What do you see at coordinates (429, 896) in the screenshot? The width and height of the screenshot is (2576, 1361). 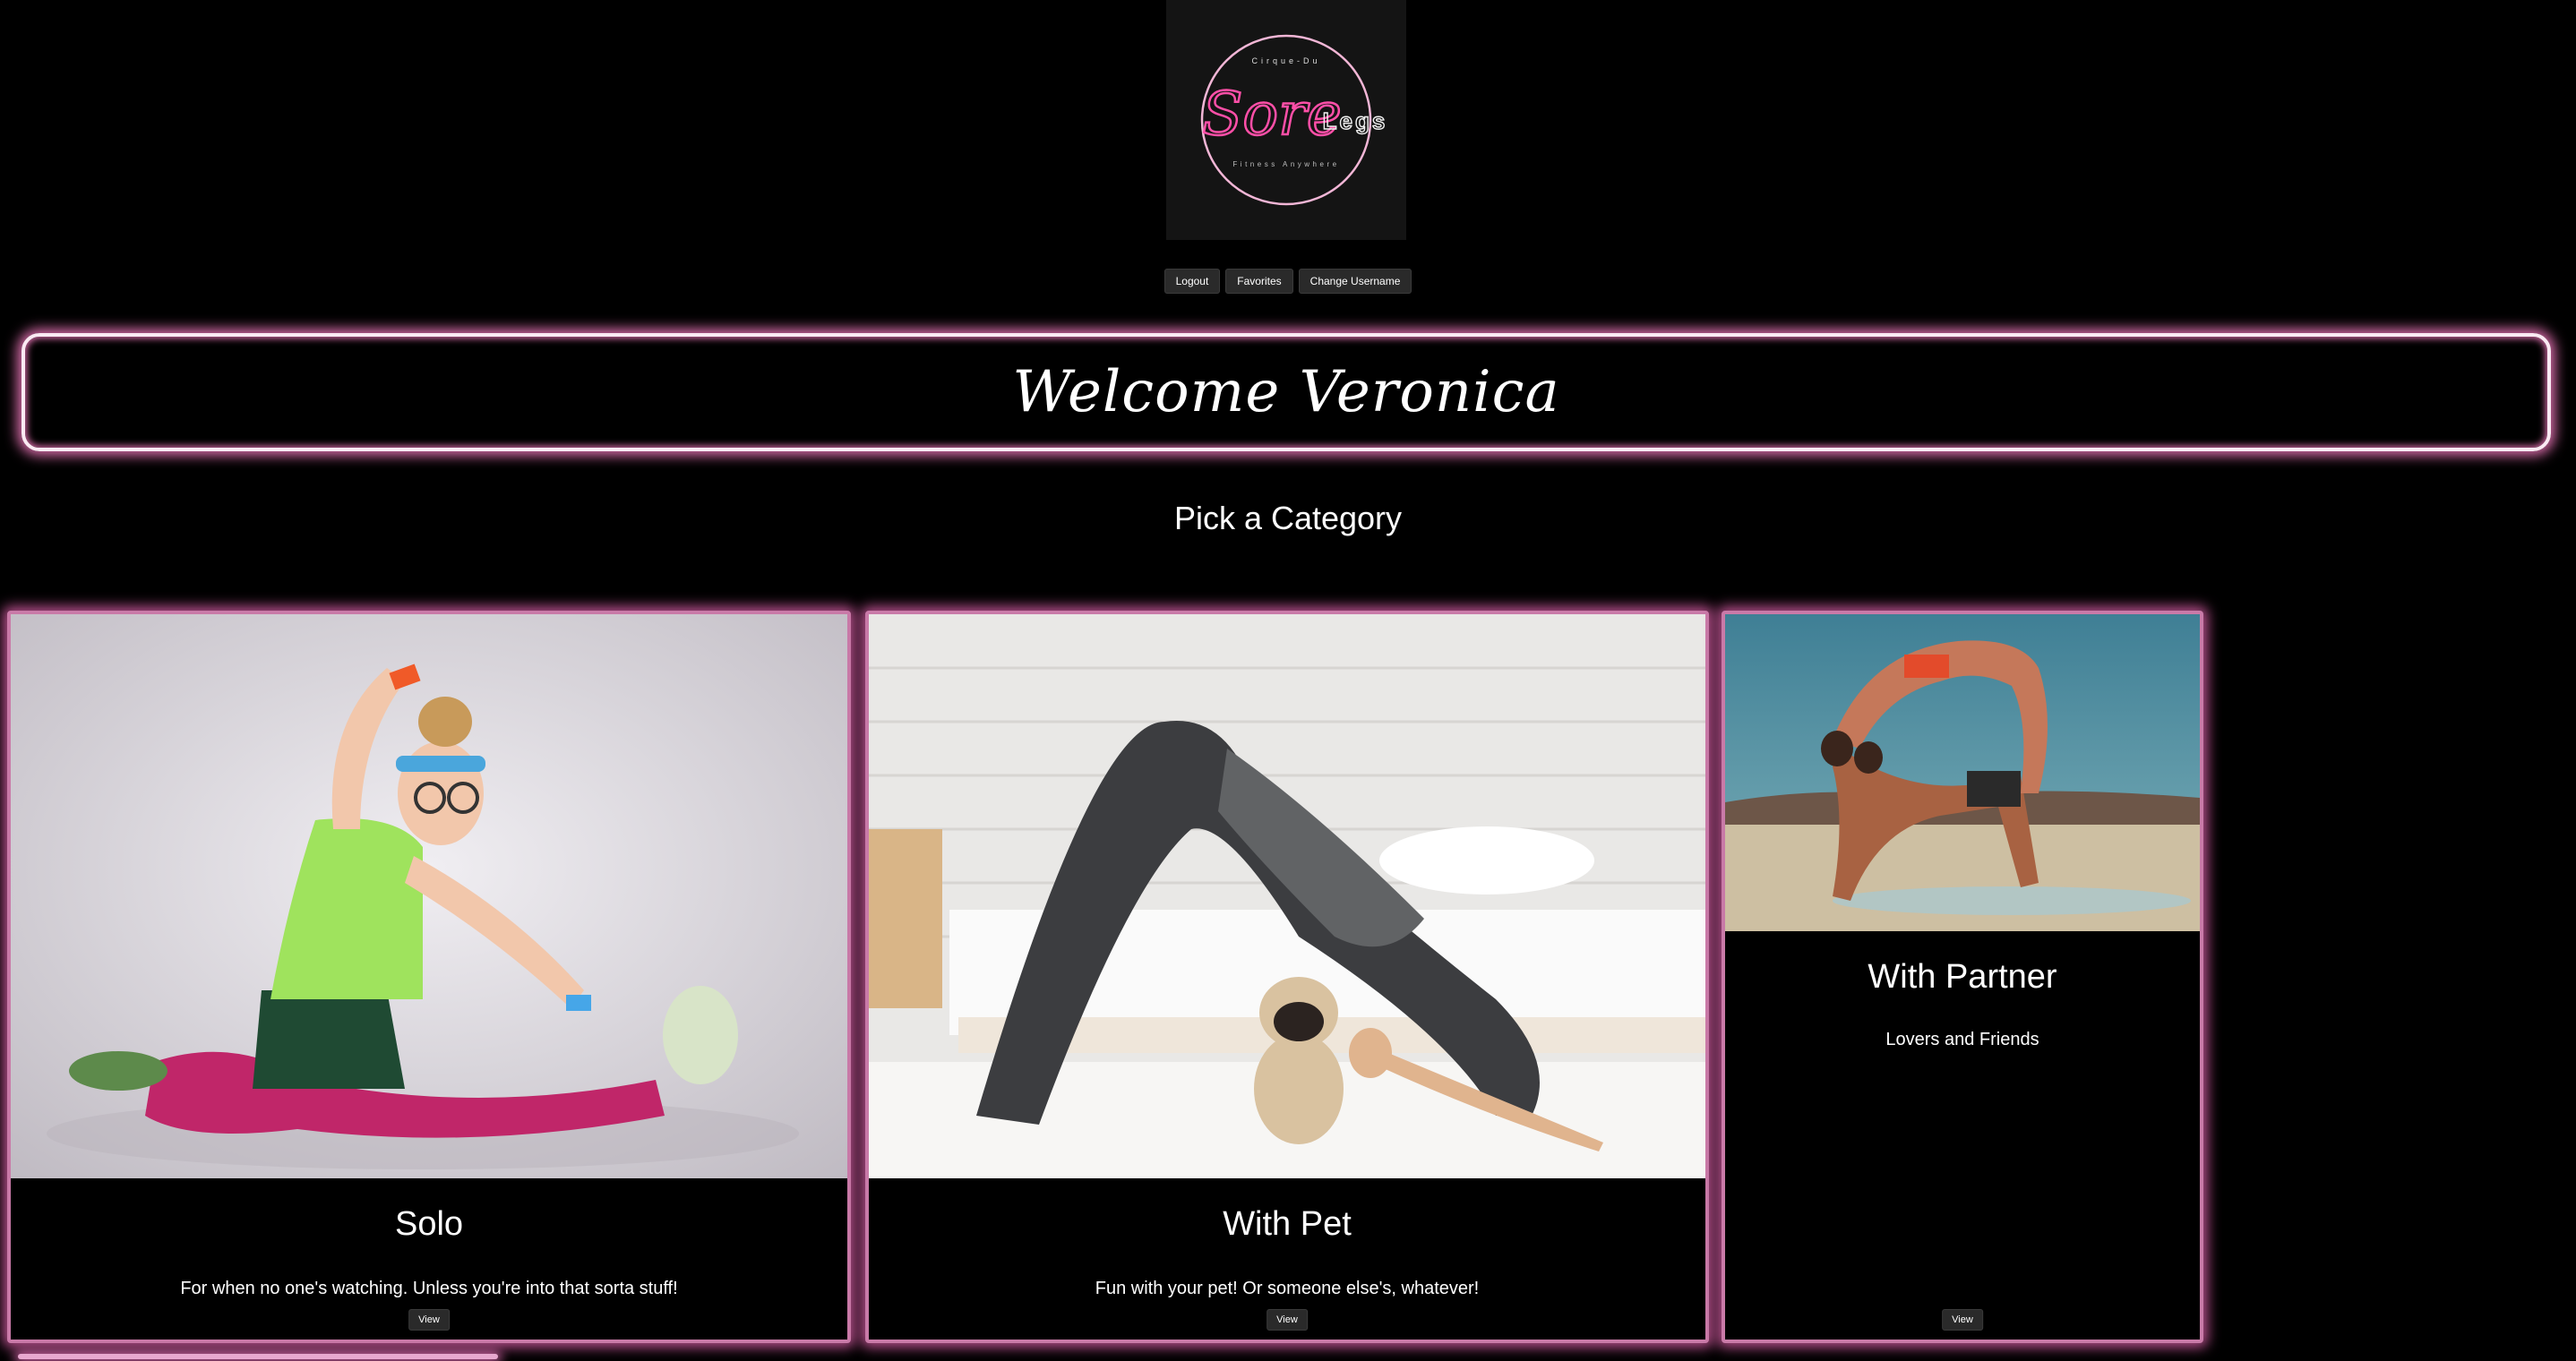 I see `woman-stretching-photo` at bounding box center [429, 896].